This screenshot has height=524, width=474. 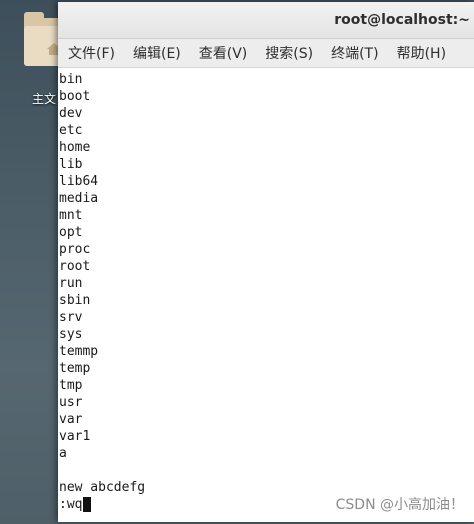 What do you see at coordinates (71, 283) in the screenshot?
I see `terminal-line: run` at bounding box center [71, 283].